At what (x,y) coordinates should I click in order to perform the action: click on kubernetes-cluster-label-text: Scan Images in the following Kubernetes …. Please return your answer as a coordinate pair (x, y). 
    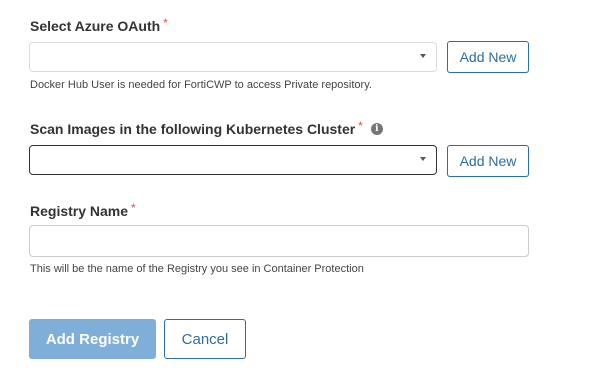
    Looking at the image, I should click on (193, 129).